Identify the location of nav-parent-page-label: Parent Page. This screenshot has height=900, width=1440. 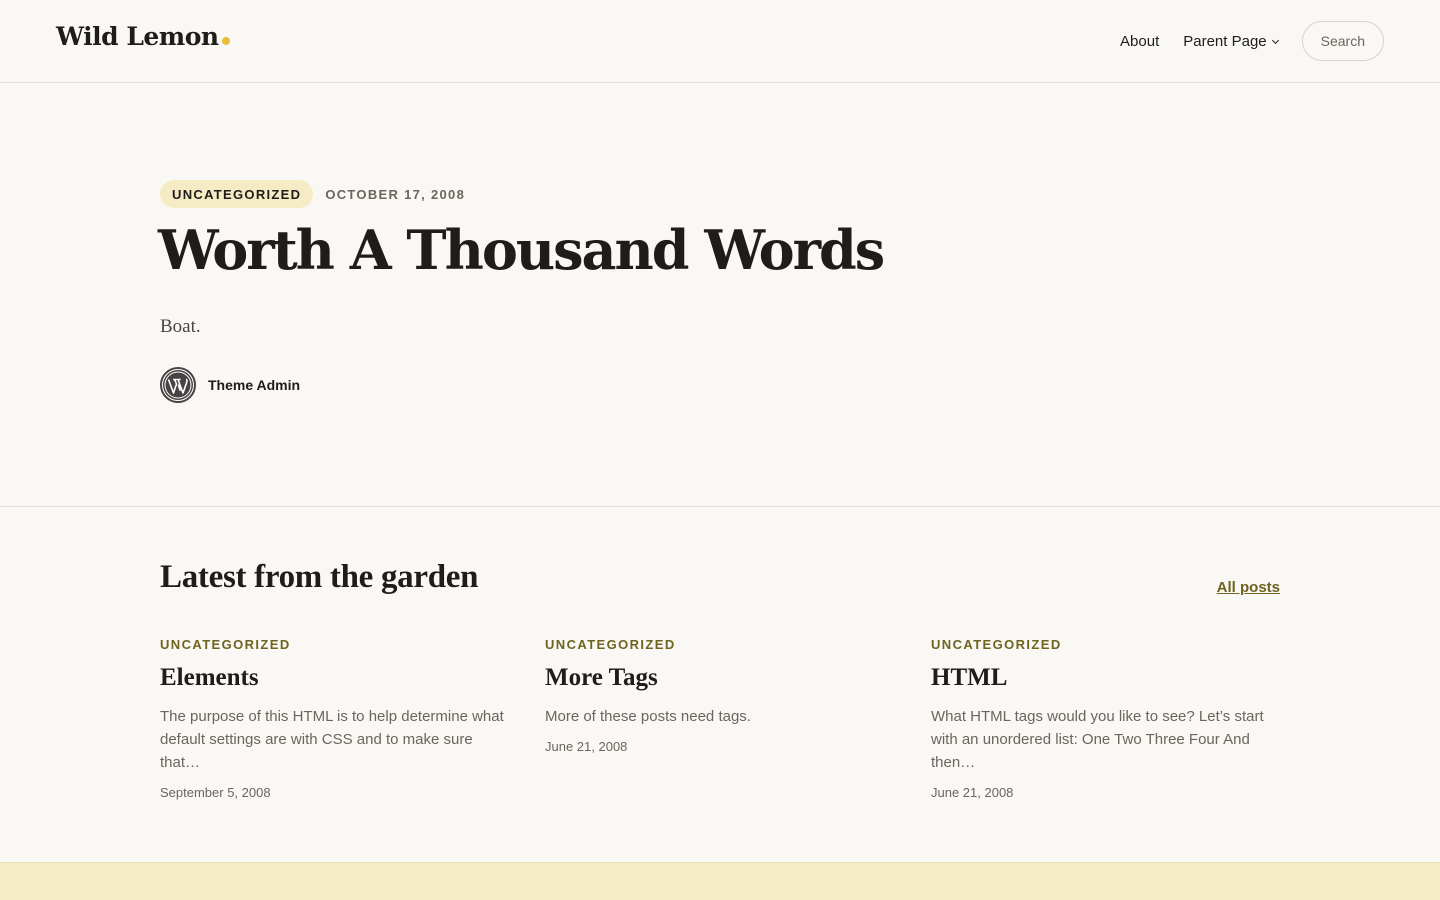
(1225, 41).